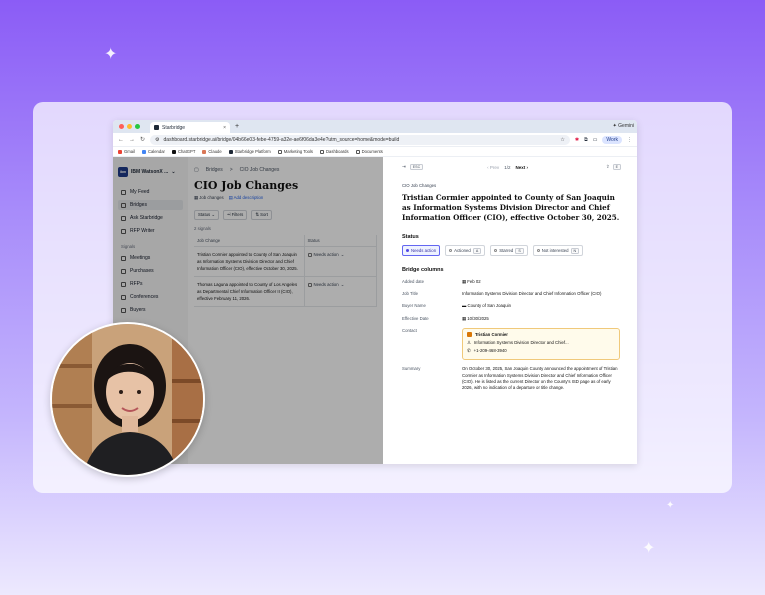 The height and width of the screenshot is (595, 765). Describe the element at coordinates (509, 250) in the screenshot. I see `status-starred-button: Starred S` at that location.